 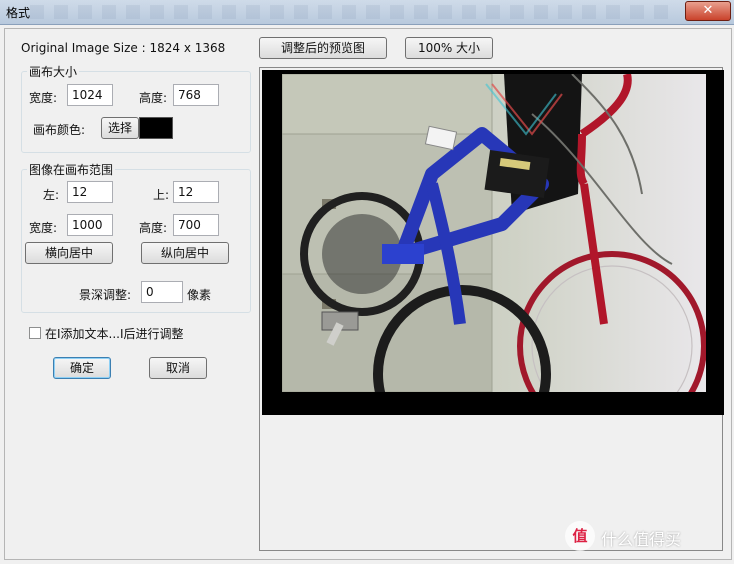 I want to click on range-left-label: 左:, so click(x=51, y=195).